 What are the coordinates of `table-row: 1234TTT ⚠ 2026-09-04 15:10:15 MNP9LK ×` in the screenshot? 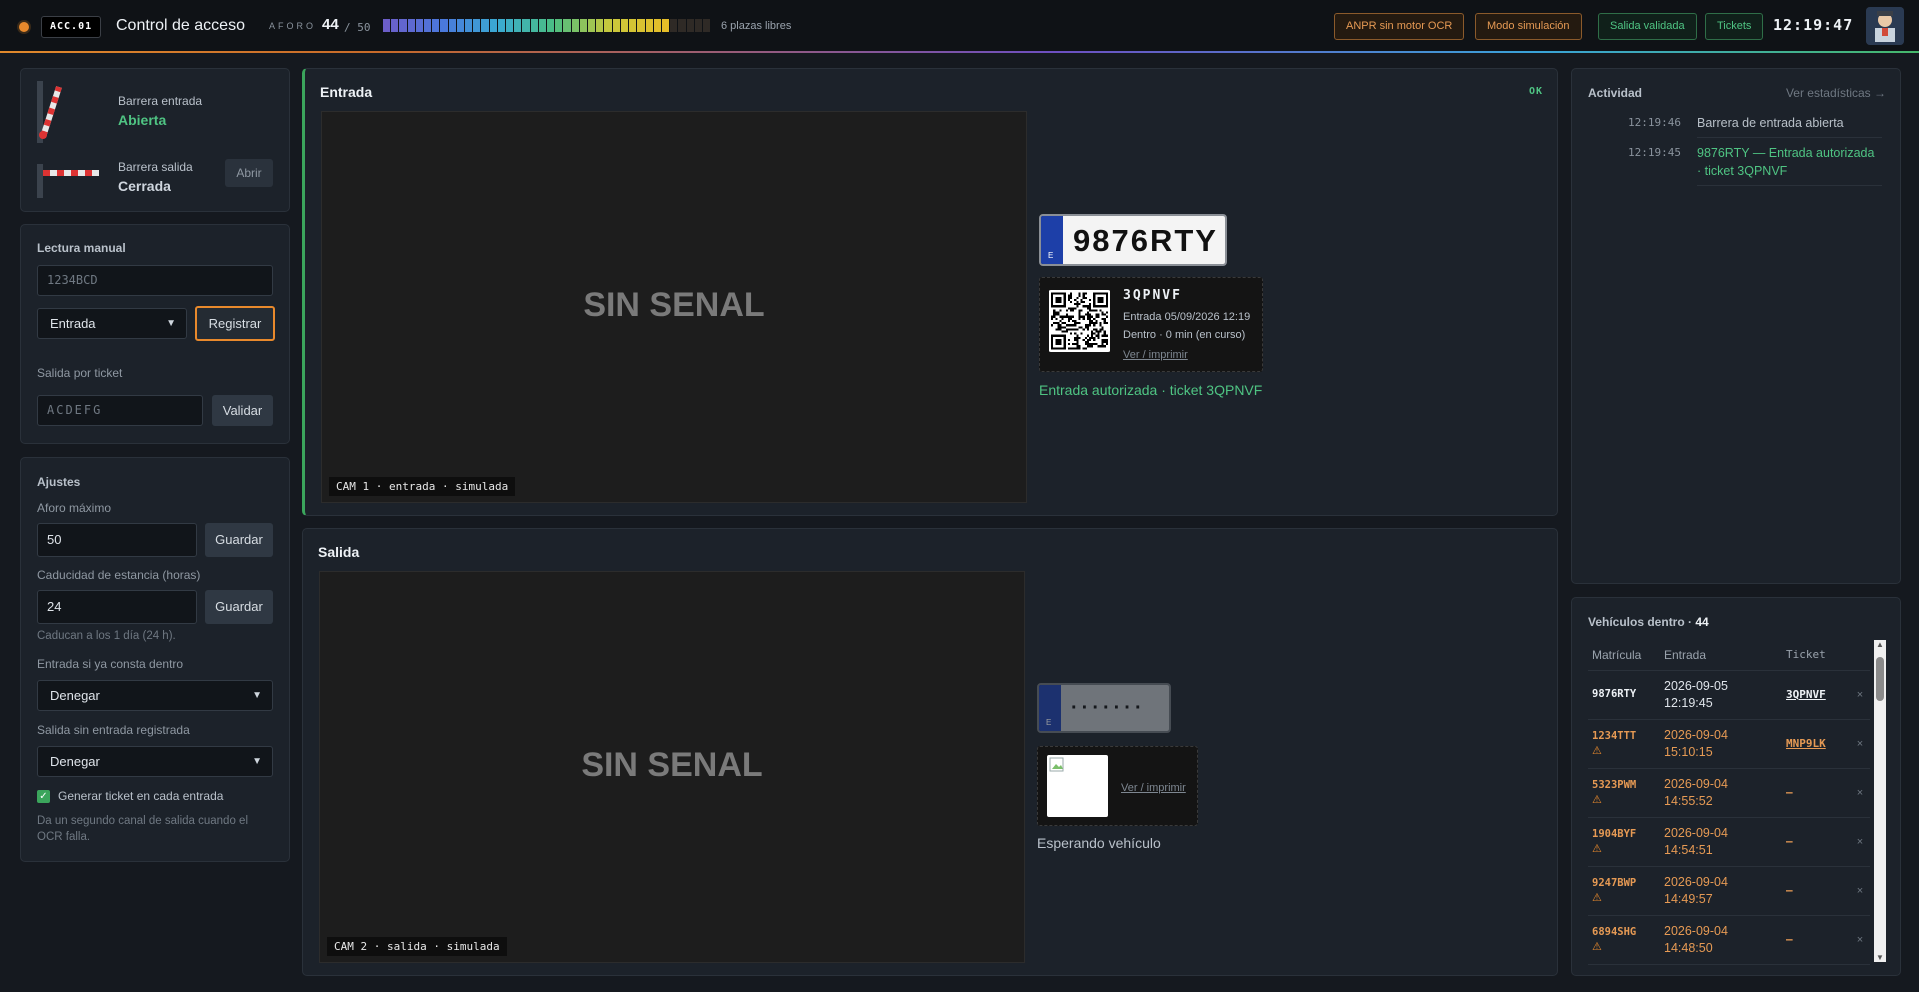 It's located at (1729, 744).